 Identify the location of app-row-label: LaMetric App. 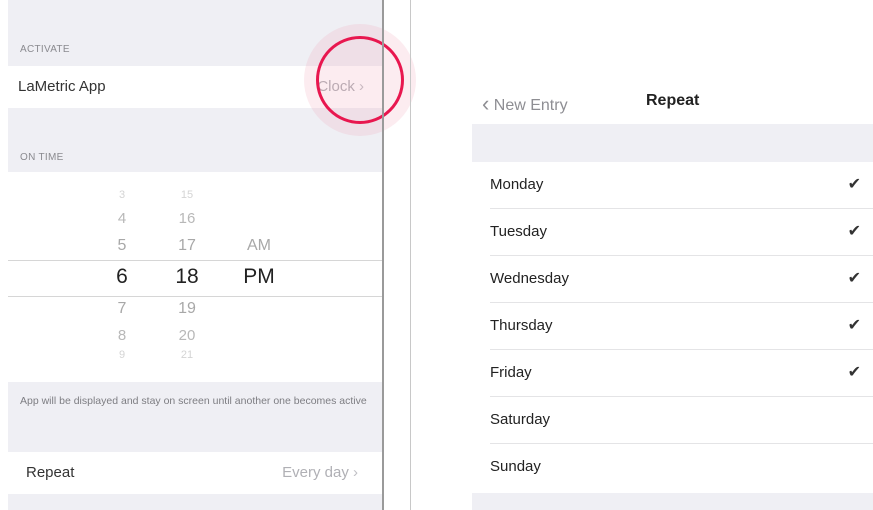
(62, 86).